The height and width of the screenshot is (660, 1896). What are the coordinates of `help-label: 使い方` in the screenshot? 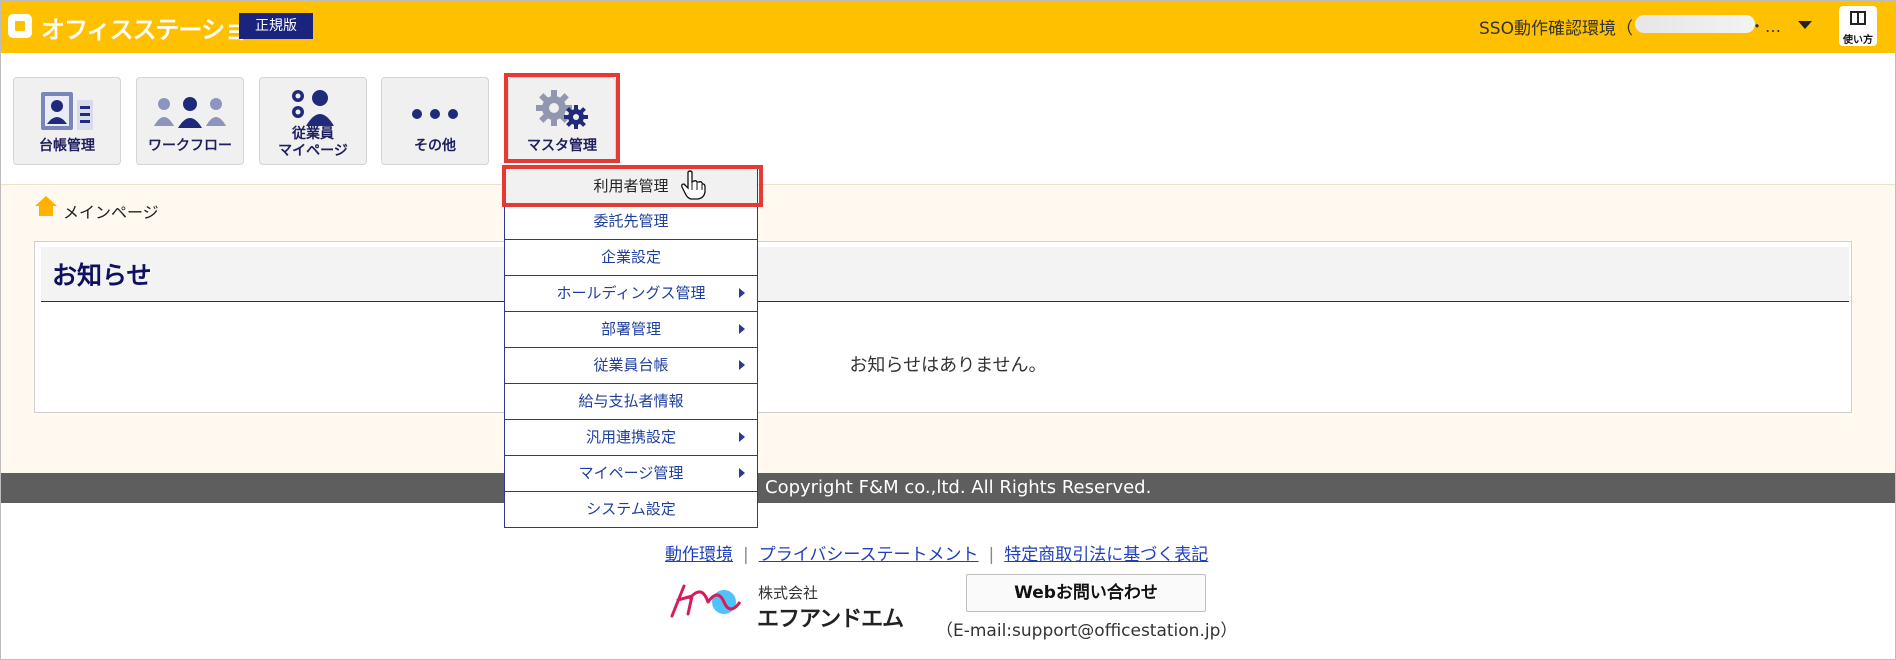 It's located at (1858, 40).